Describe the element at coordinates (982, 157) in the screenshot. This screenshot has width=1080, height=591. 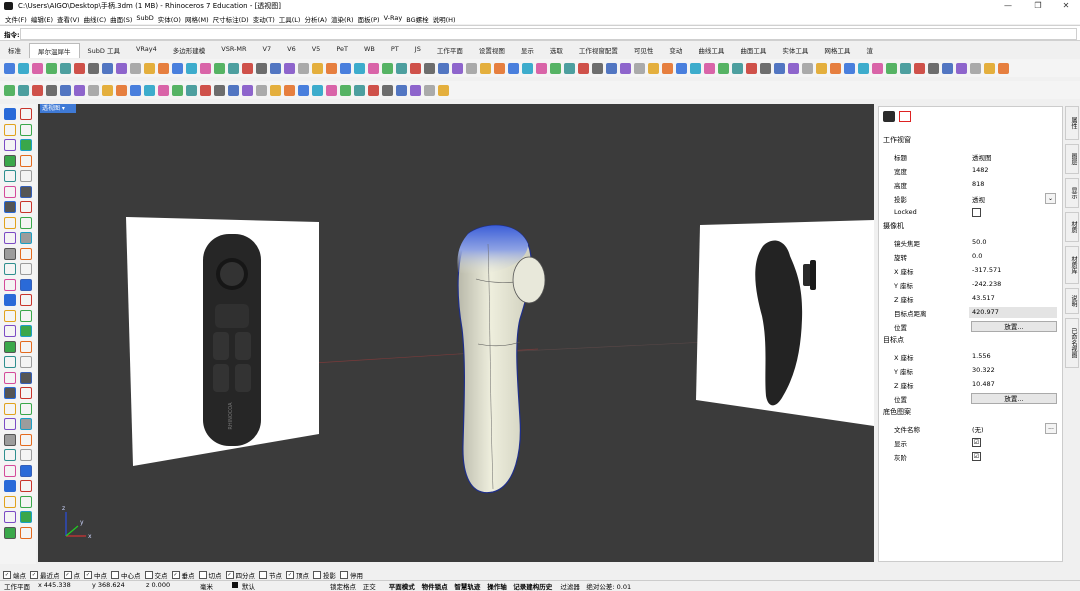
I see `property-value: 透视图` at that location.